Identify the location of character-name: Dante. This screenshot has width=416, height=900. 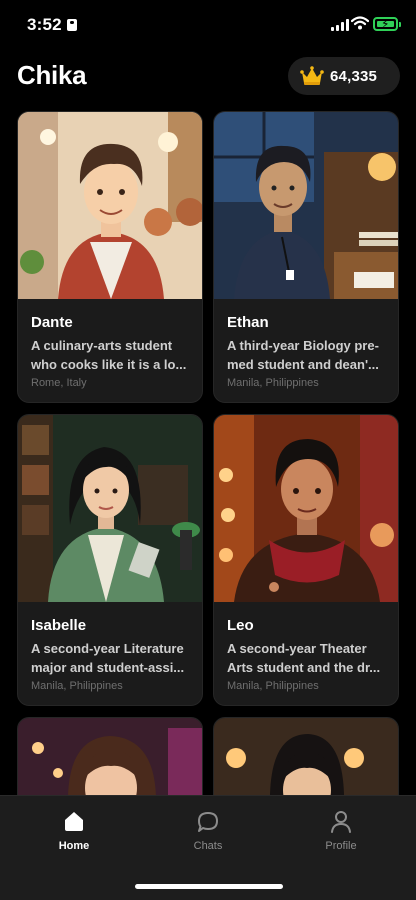
(52, 322).